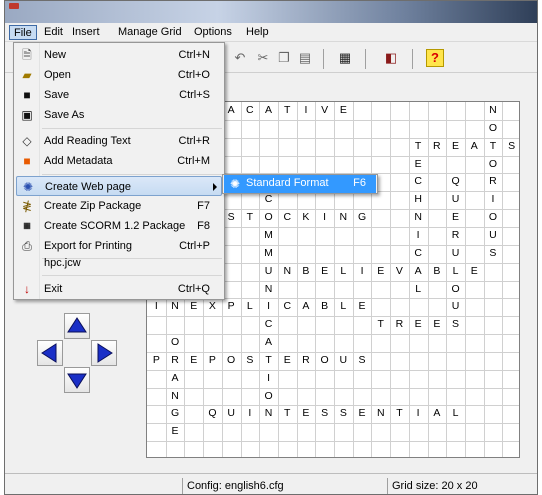 This screenshot has width=542, height=495. What do you see at coordinates (119, 206) in the screenshot?
I see `menu-item-create-zip-package: ≹ Create Zip Package F7` at bounding box center [119, 206].